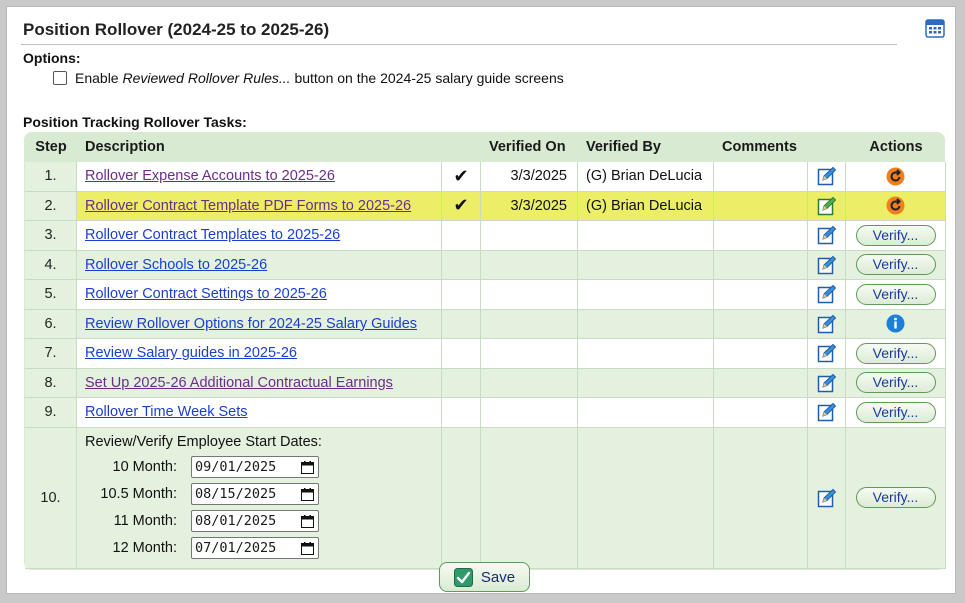 The width and height of the screenshot is (965, 603). Describe the element at coordinates (212, 235) in the screenshot. I see `task-link: Rollover Contract Templates to 2025-26` at that location.